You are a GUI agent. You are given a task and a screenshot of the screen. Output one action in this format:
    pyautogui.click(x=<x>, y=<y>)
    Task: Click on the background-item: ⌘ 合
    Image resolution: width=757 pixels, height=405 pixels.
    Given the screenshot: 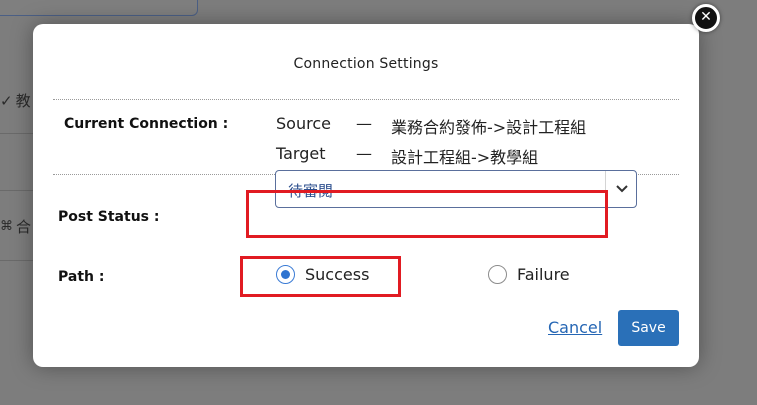 What is the action you would take?
    pyautogui.click(x=15, y=226)
    